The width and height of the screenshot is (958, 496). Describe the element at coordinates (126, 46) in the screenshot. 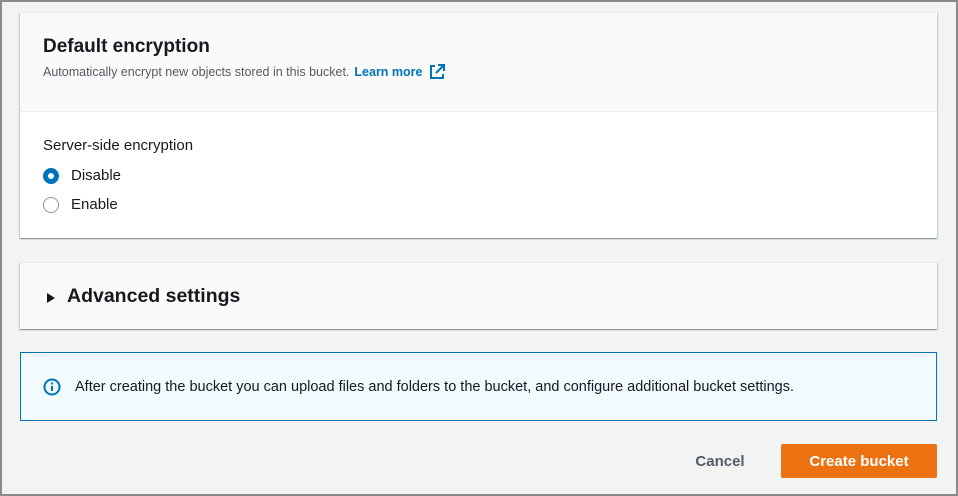

I see `default-encryption-title: Default encryption` at that location.